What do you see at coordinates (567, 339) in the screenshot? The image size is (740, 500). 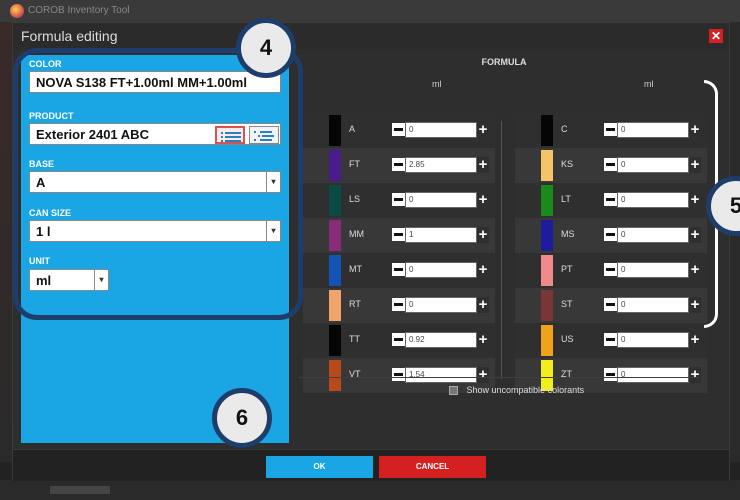 I see `colorant-code: US` at bounding box center [567, 339].